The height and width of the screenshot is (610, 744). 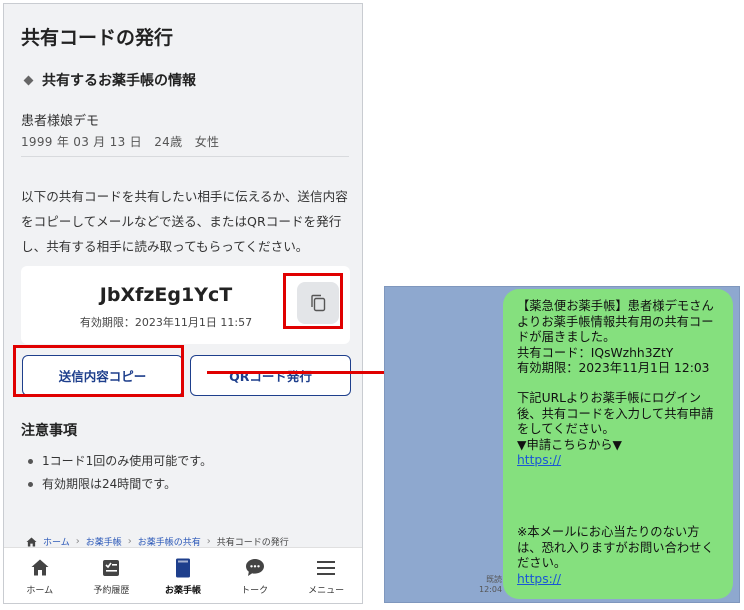 I want to click on apply-link: https://, so click(x=620, y=461).